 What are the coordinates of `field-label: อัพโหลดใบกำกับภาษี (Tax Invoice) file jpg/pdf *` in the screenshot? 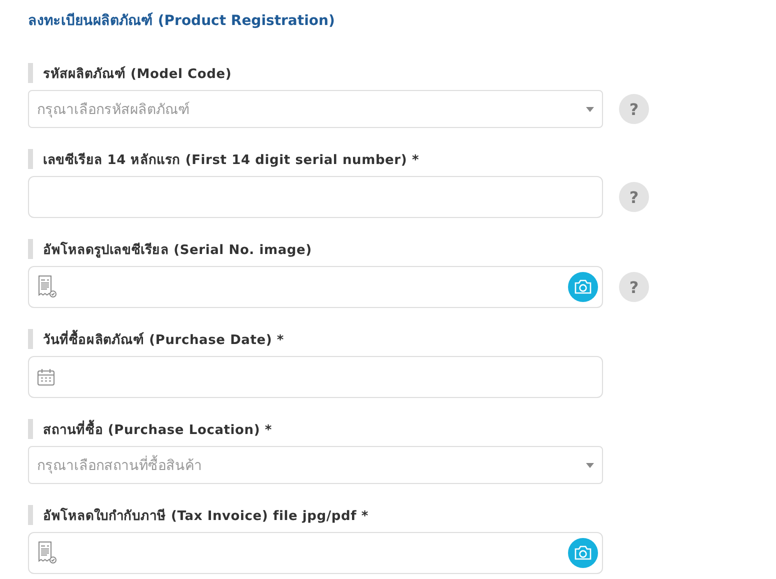 It's located at (206, 516).